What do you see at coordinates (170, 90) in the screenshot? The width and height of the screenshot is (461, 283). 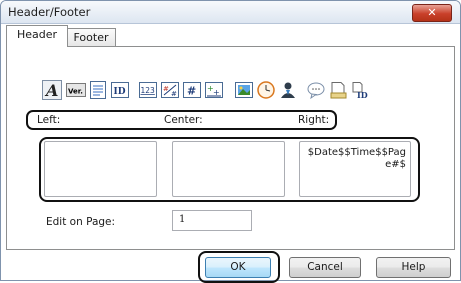 I see `page-count-icon: # #` at bounding box center [170, 90].